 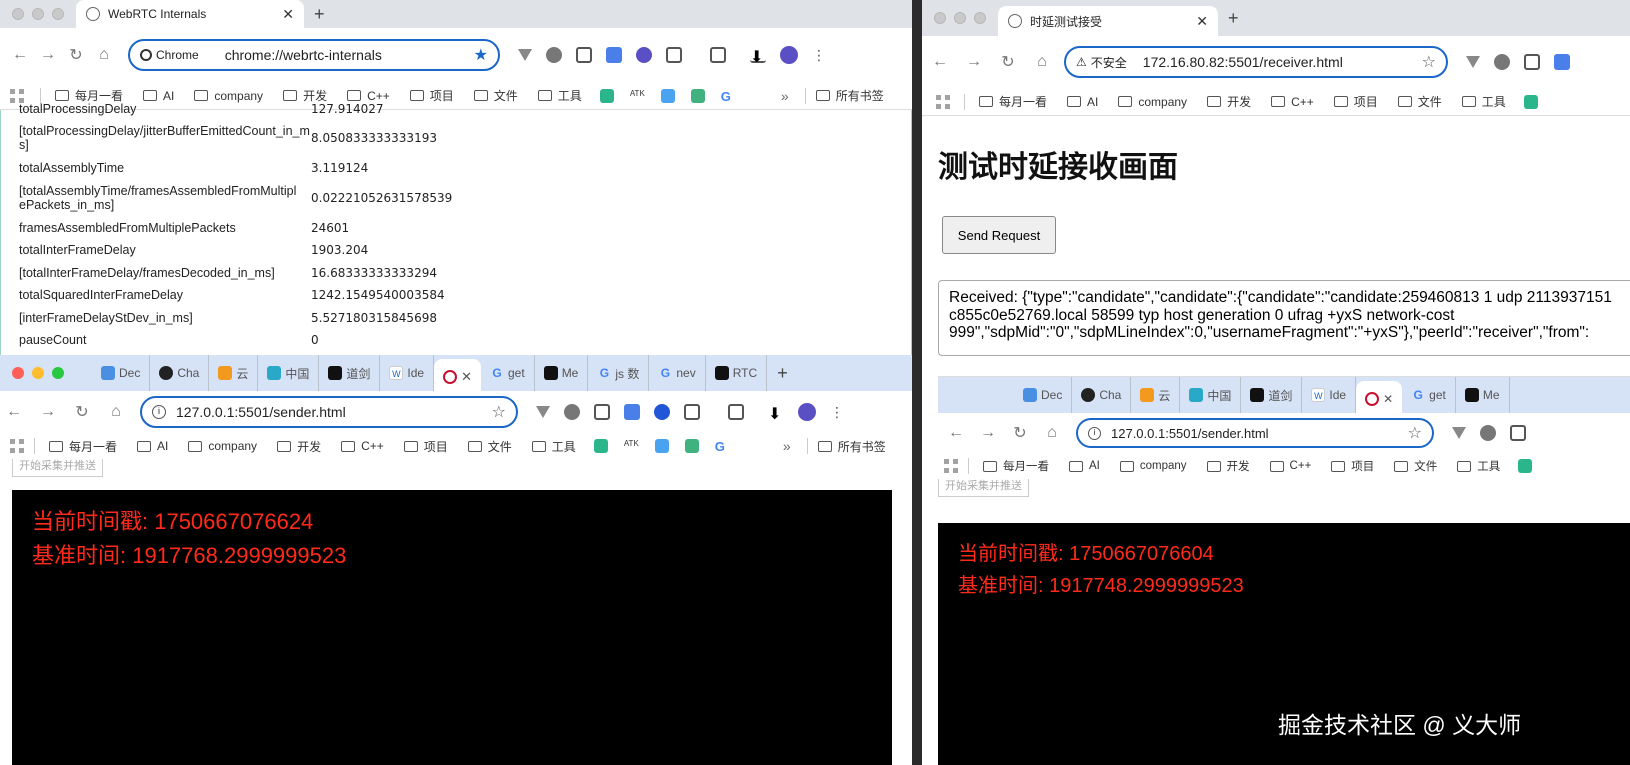 What do you see at coordinates (1108, 21) in the screenshot?
I see `tab-receiver: 时延测试接受 ✕` at bounding box center [1108, 21].